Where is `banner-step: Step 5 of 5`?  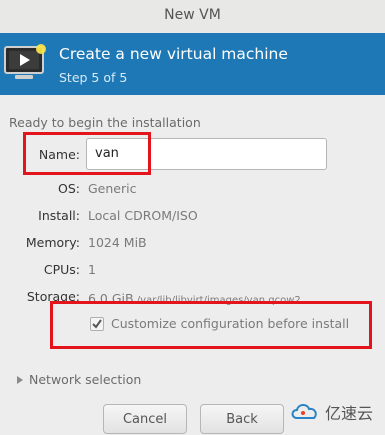 banner-step: Step 5 of 5 is located at coordinates (93, 77).